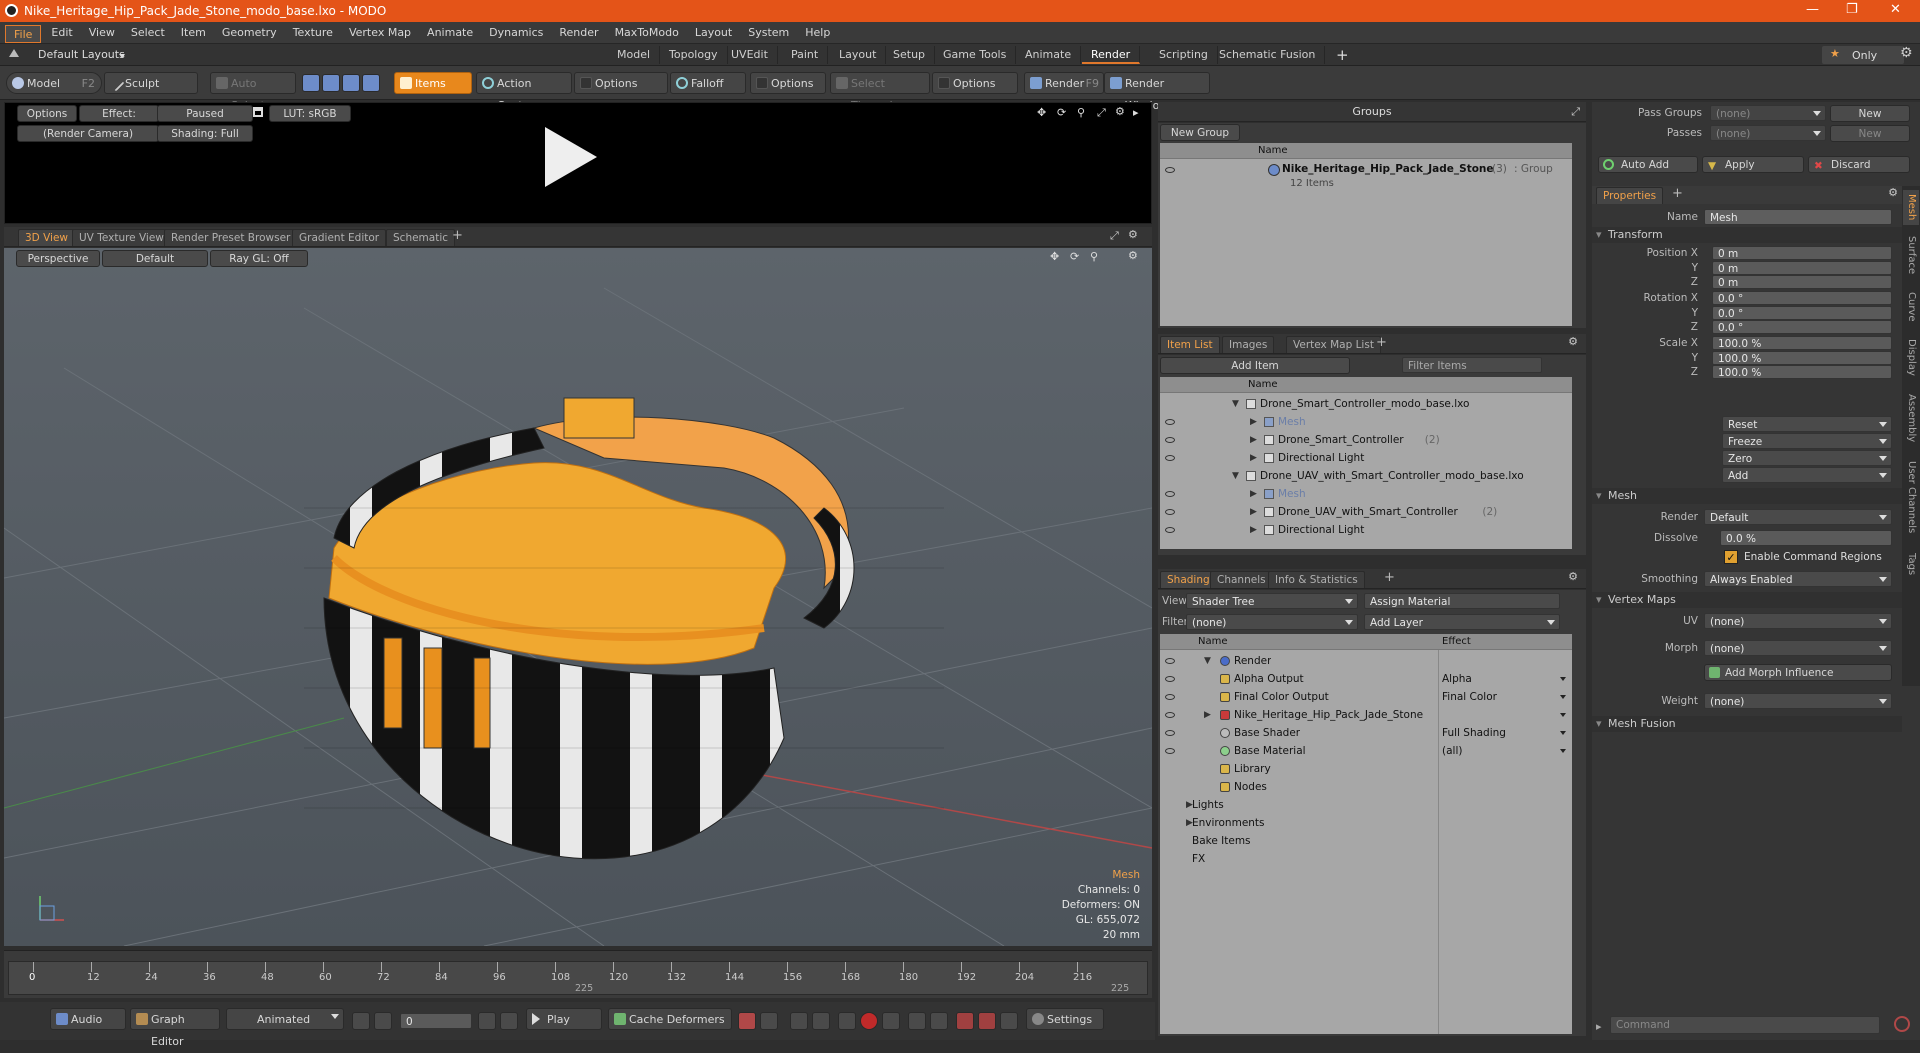  I want to click on layout-tab-layout: Layout, so click(858, 55).